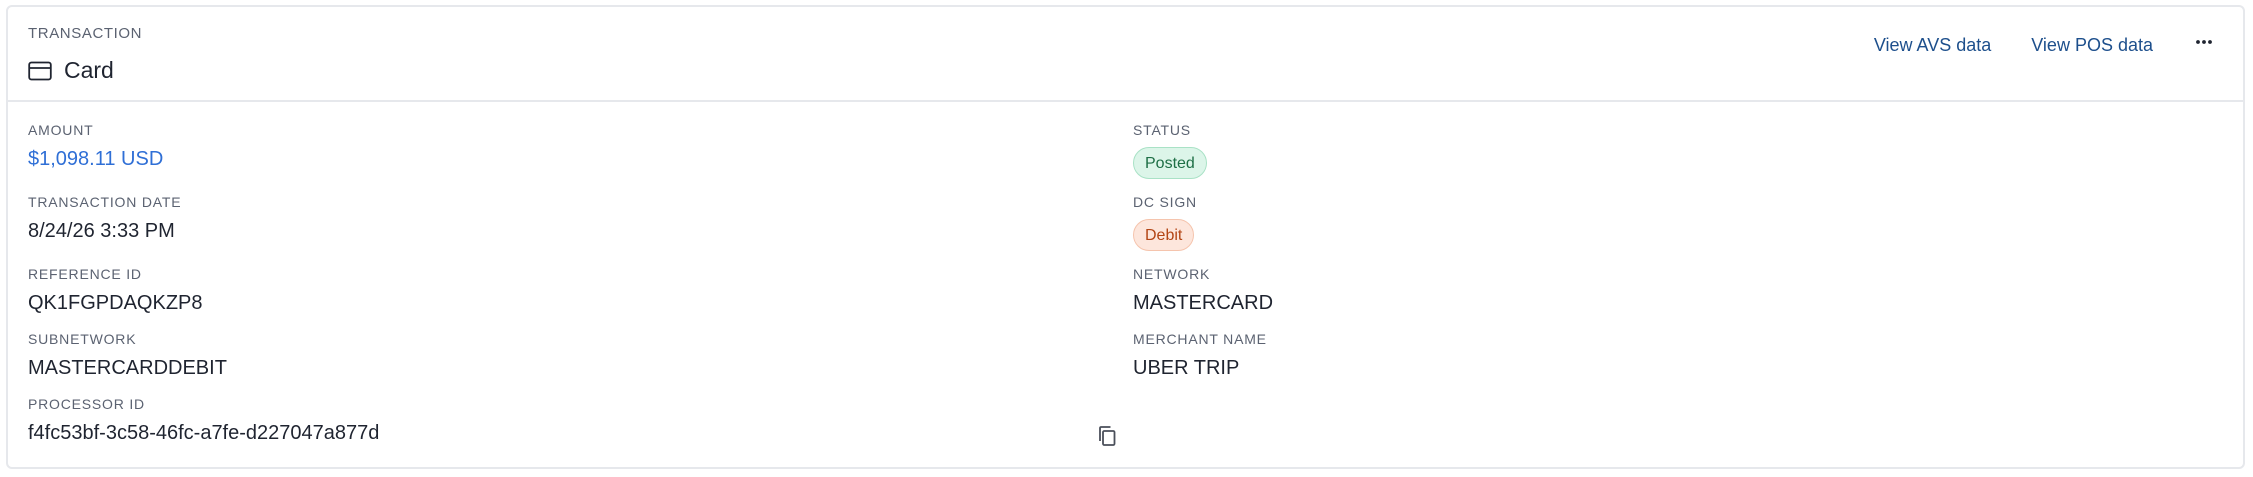 The height and width of the screenshot is (477, 2253). I want to click on processor-id-value: f4fc53bf-3c58-46fc-a7fe-d227047a877d, so click(204, 433).